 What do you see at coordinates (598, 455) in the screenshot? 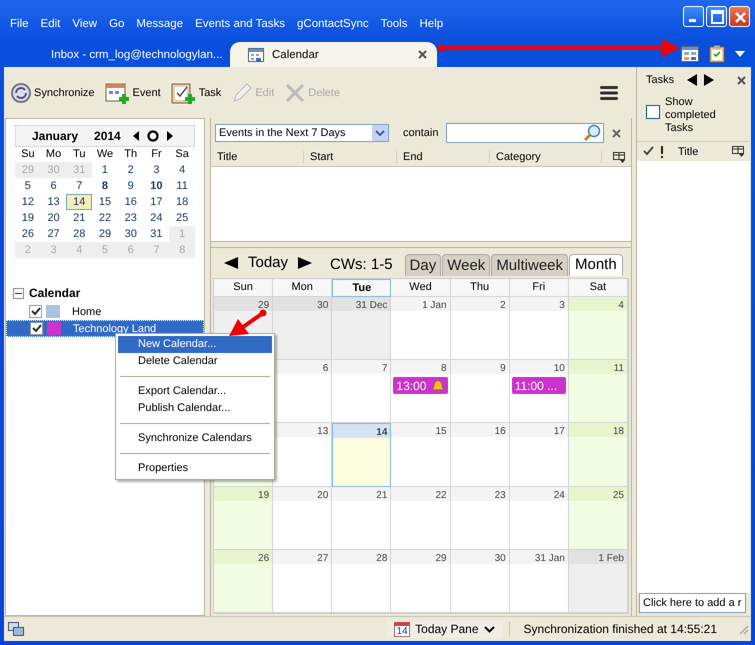
I see `day-cell: 18` at bounding box center [598, 455].